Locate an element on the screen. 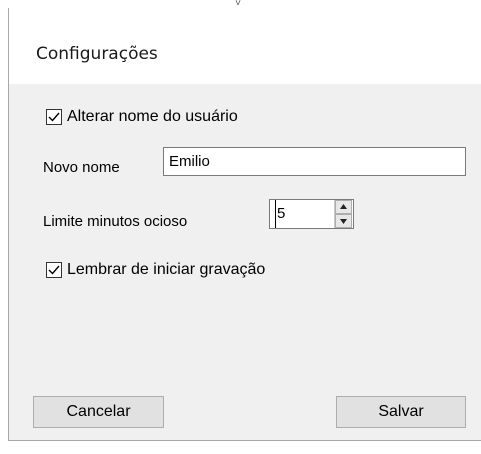 This screenshot has height=454, width=481. idle-limit-stepper: 5 is located at coordinates (311, 214).